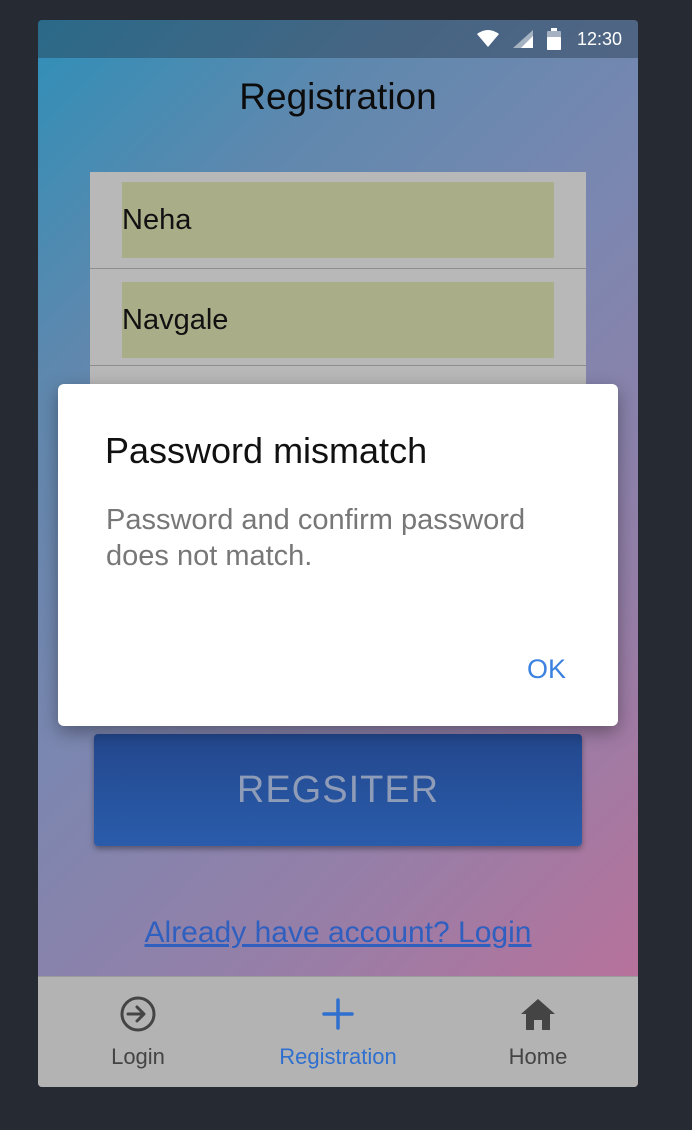 The image size is (692, 1130). Describe the element at coordinates (546, 669) in the screenshot. I see `dialog-ok-button: OK` at that location.